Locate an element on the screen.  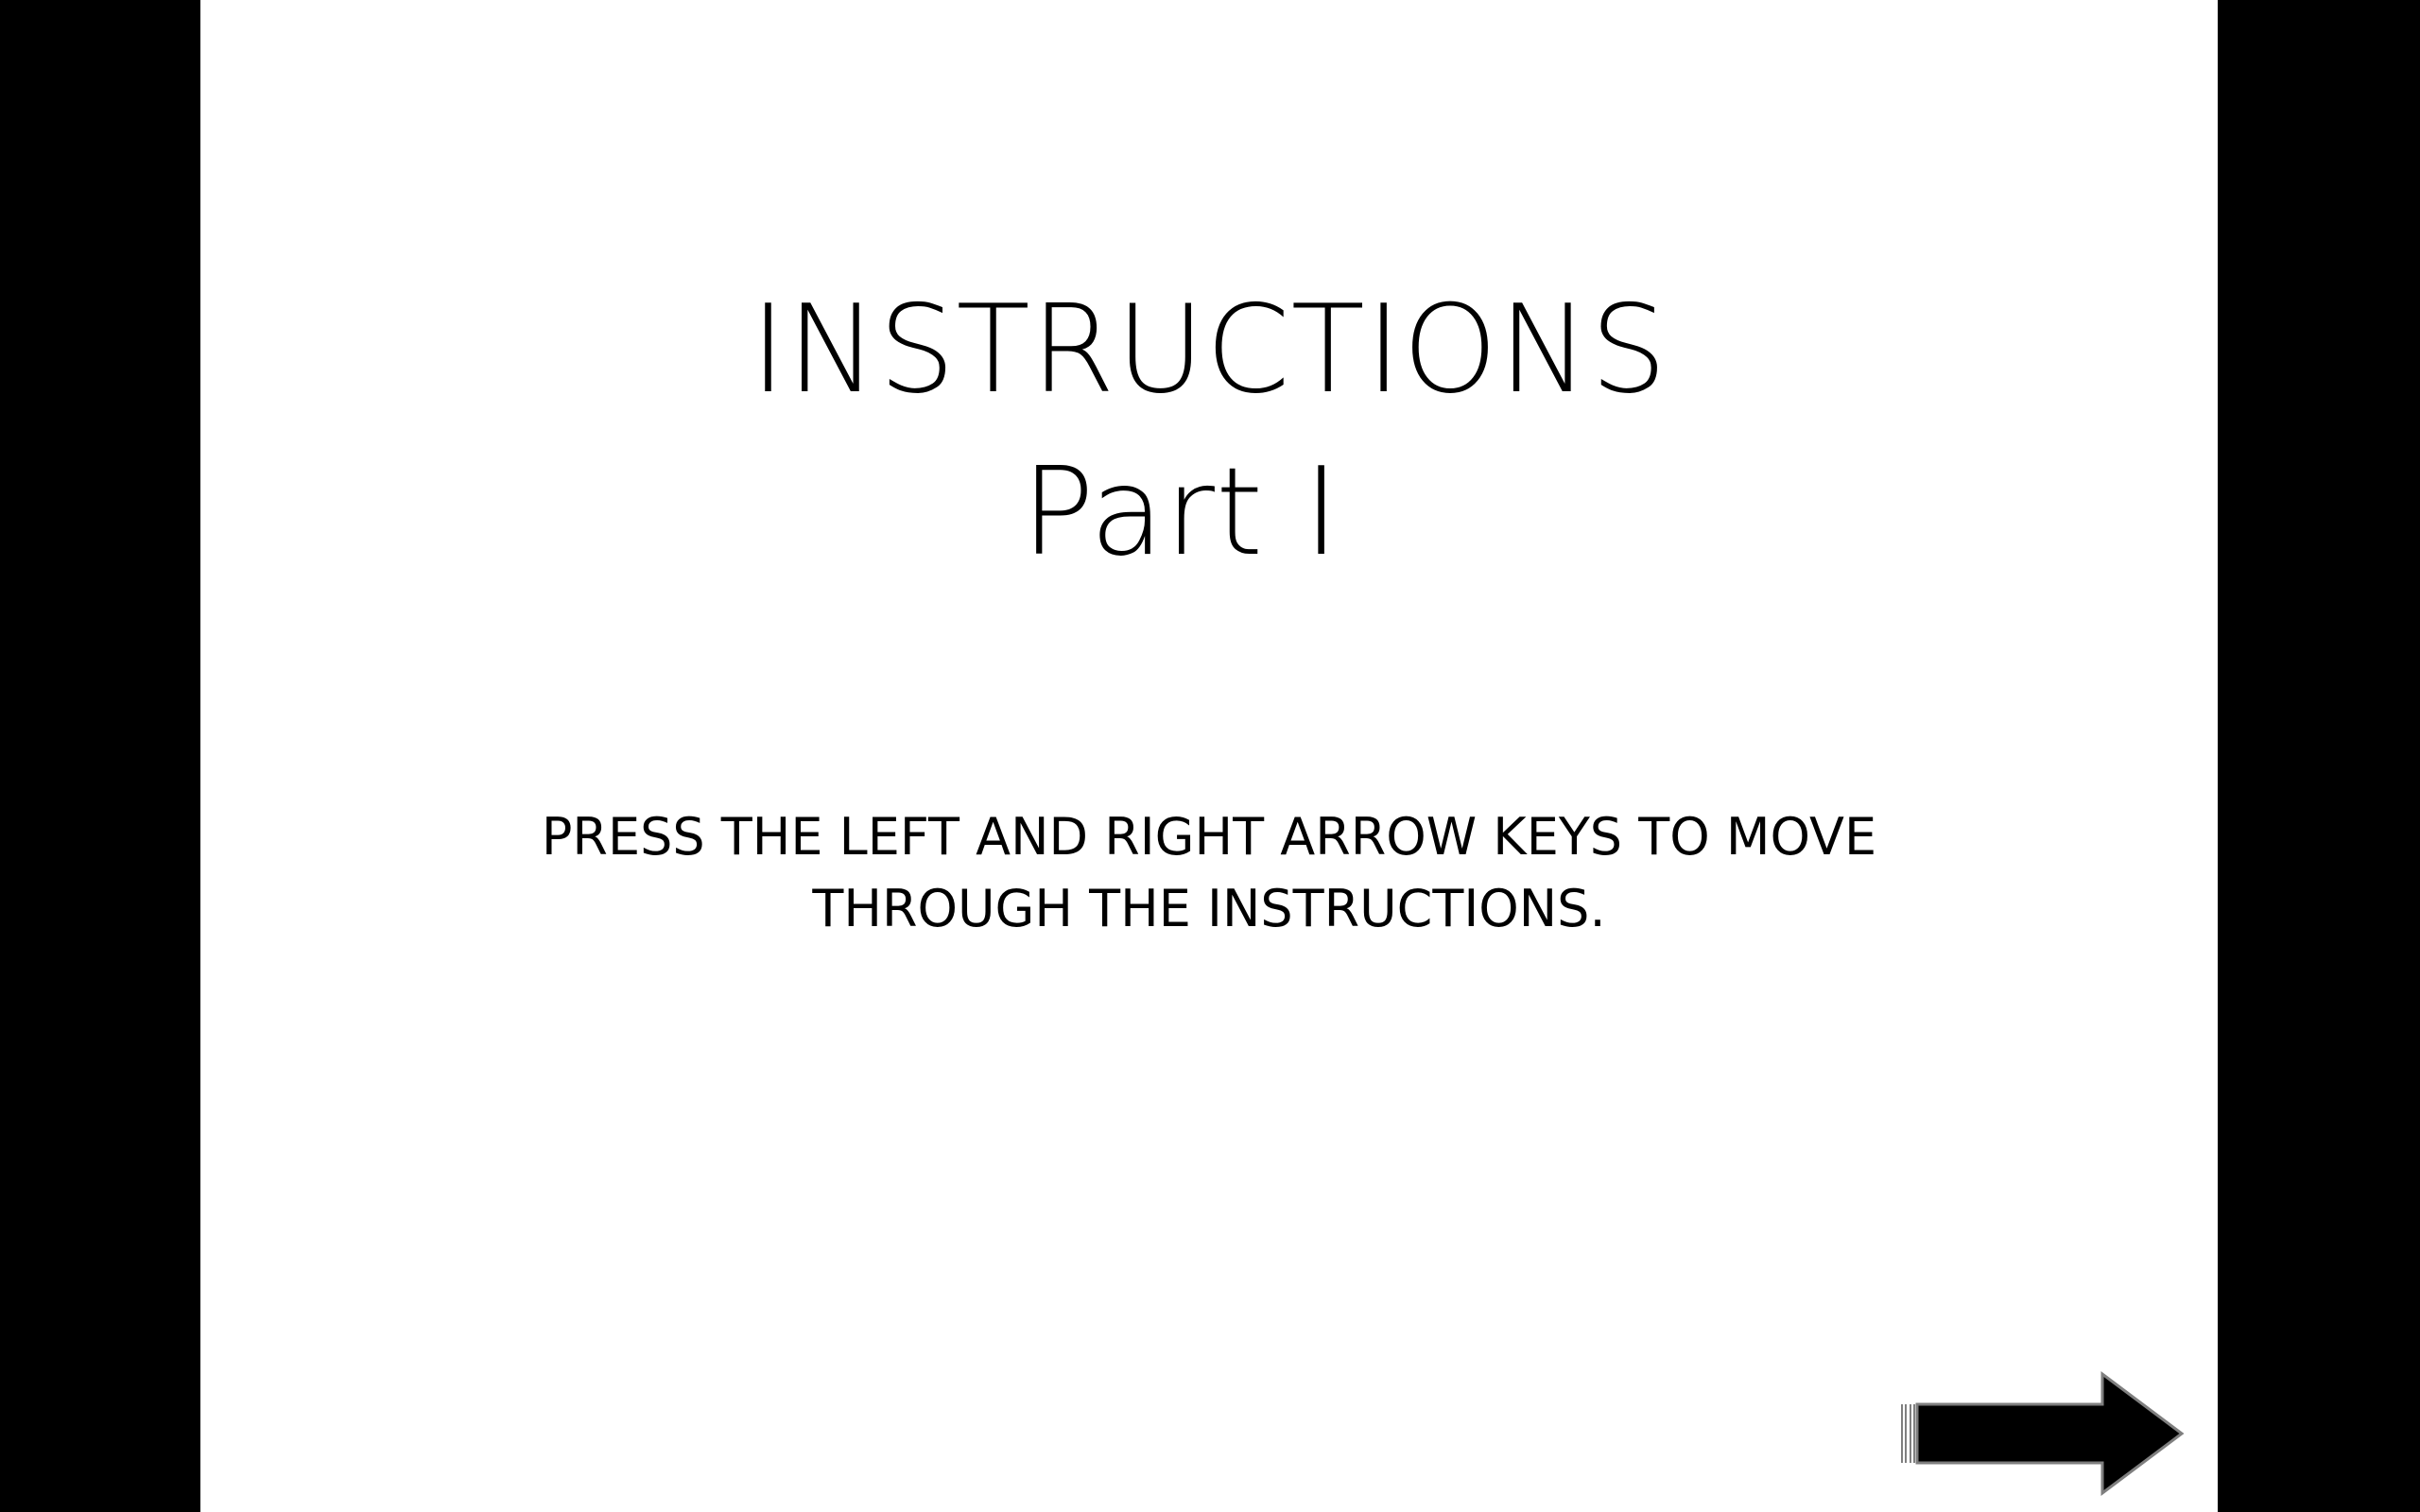
next-slide-button is located at coordinates (2042, 1433).